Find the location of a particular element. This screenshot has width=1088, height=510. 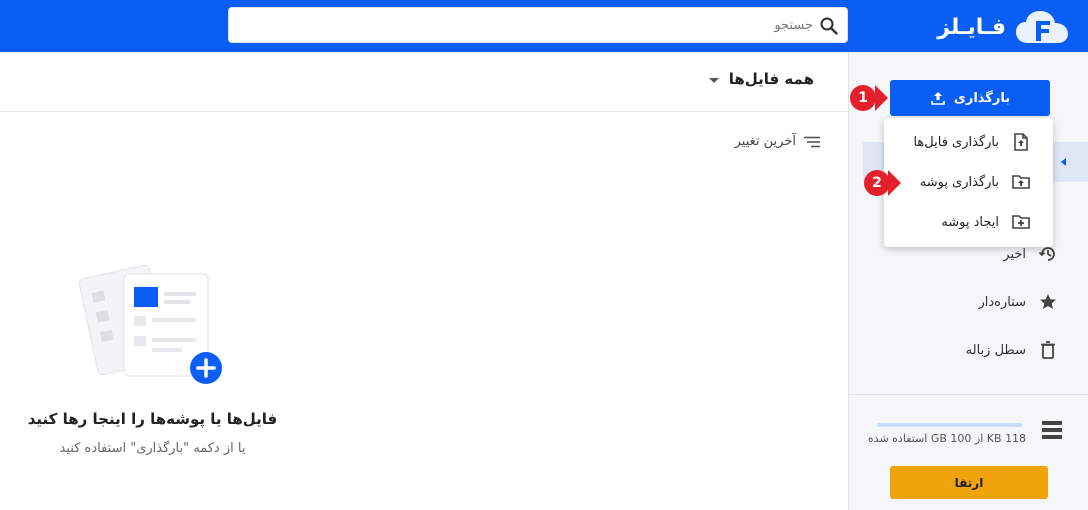

storage-progress-bar is located at coordinates (949, 425).